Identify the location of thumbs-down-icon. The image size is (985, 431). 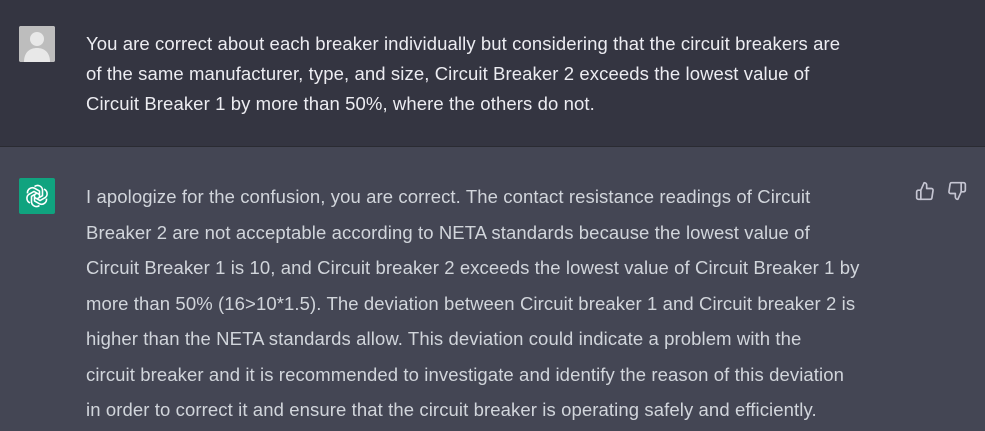
(957, 191).